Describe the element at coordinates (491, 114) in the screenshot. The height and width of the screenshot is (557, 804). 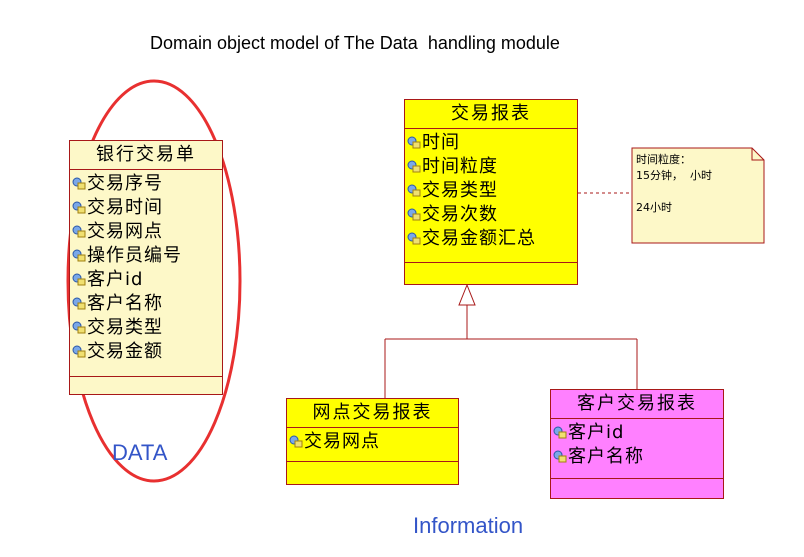
I see `class-name: 交易报表` at that location.